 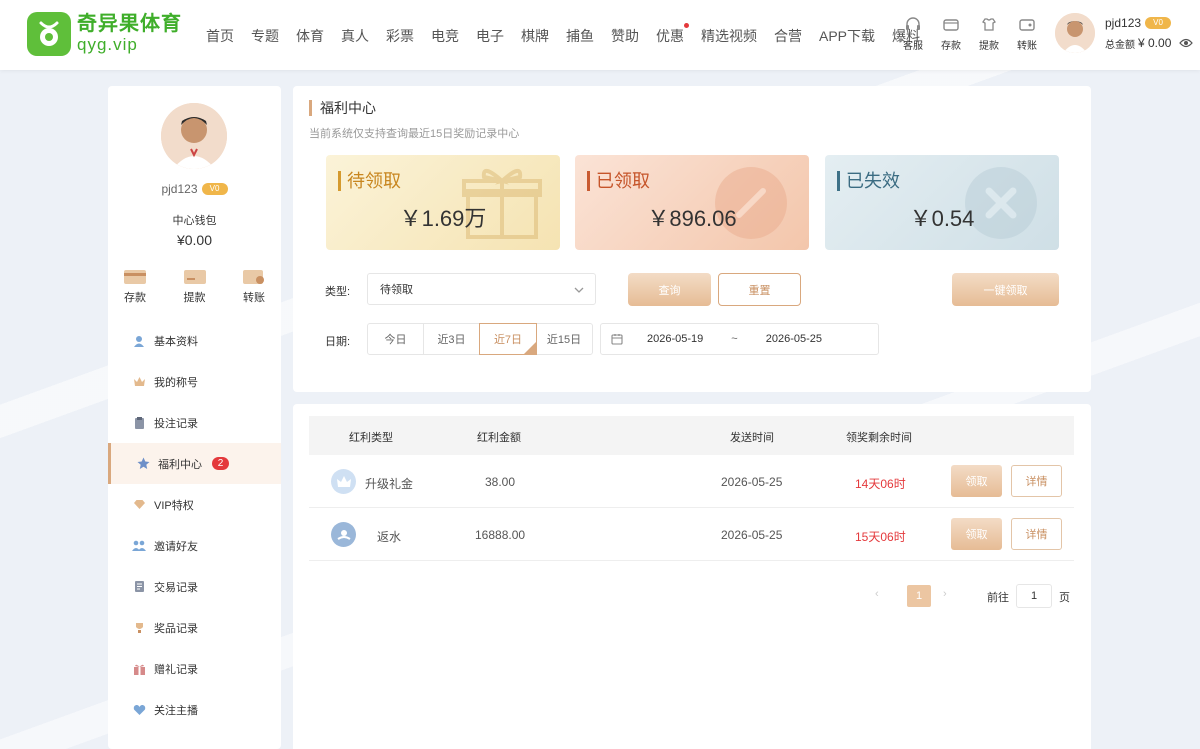 I want to click on nav-cards: 棋牌, so click(x=535, y=36).